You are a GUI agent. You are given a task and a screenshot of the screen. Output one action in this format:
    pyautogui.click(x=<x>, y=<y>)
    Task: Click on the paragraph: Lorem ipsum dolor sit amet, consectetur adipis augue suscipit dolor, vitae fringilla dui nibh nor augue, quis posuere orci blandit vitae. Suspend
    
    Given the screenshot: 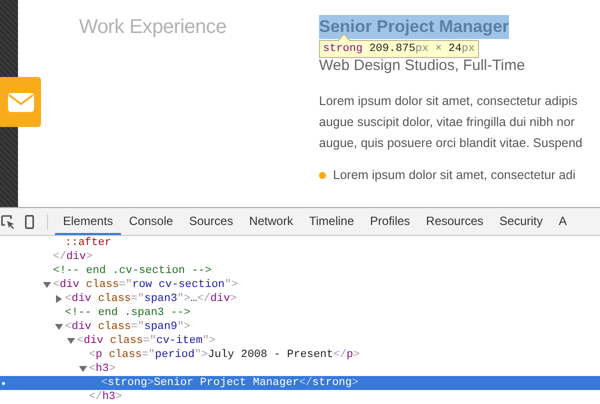 What is the action you would take?
    pyautogui.click(x=451, y=122)
    